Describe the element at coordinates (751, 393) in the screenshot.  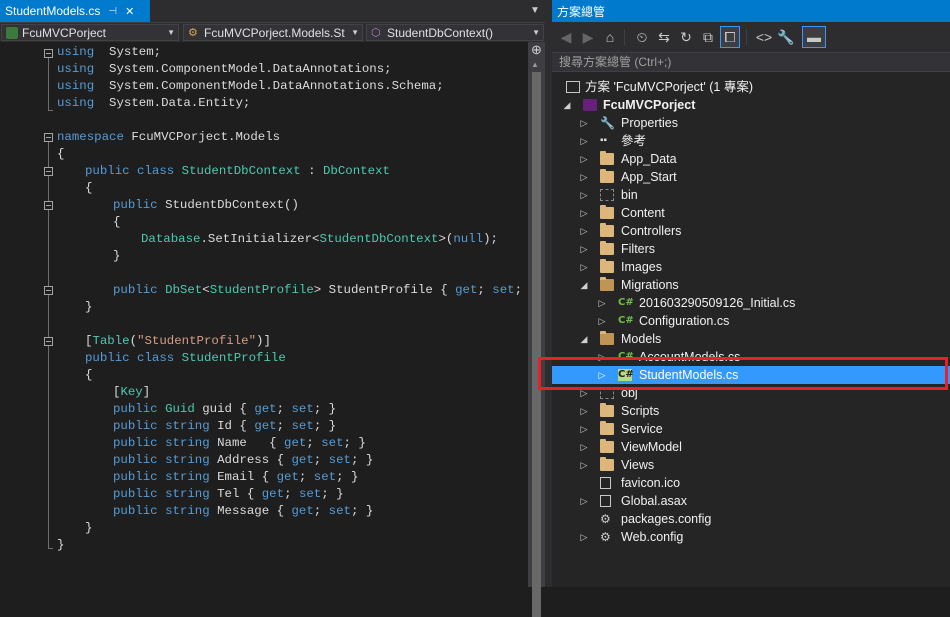
I see `tree-item-obj: ▷ obj` at that location.